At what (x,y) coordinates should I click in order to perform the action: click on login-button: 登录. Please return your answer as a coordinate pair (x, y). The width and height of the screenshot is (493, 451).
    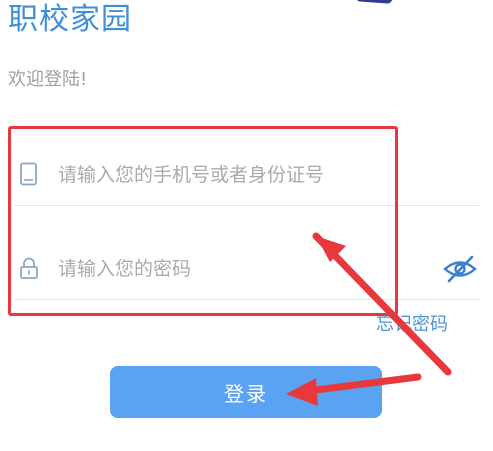
    Looking at the image, I should click on (246, 392).